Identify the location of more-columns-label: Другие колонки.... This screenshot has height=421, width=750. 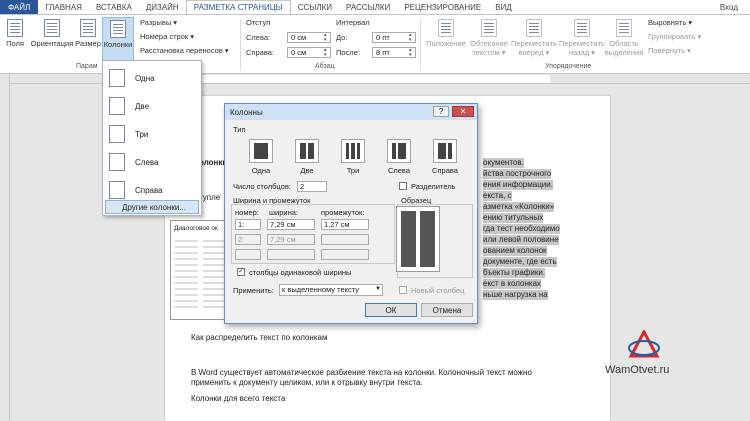
(154, 207).